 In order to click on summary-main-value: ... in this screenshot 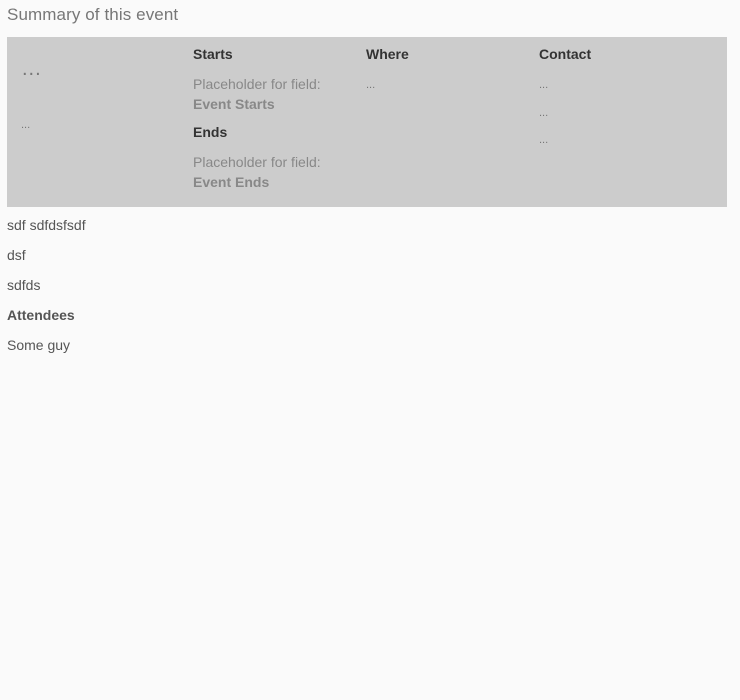, I will do `click(32, 69)`.